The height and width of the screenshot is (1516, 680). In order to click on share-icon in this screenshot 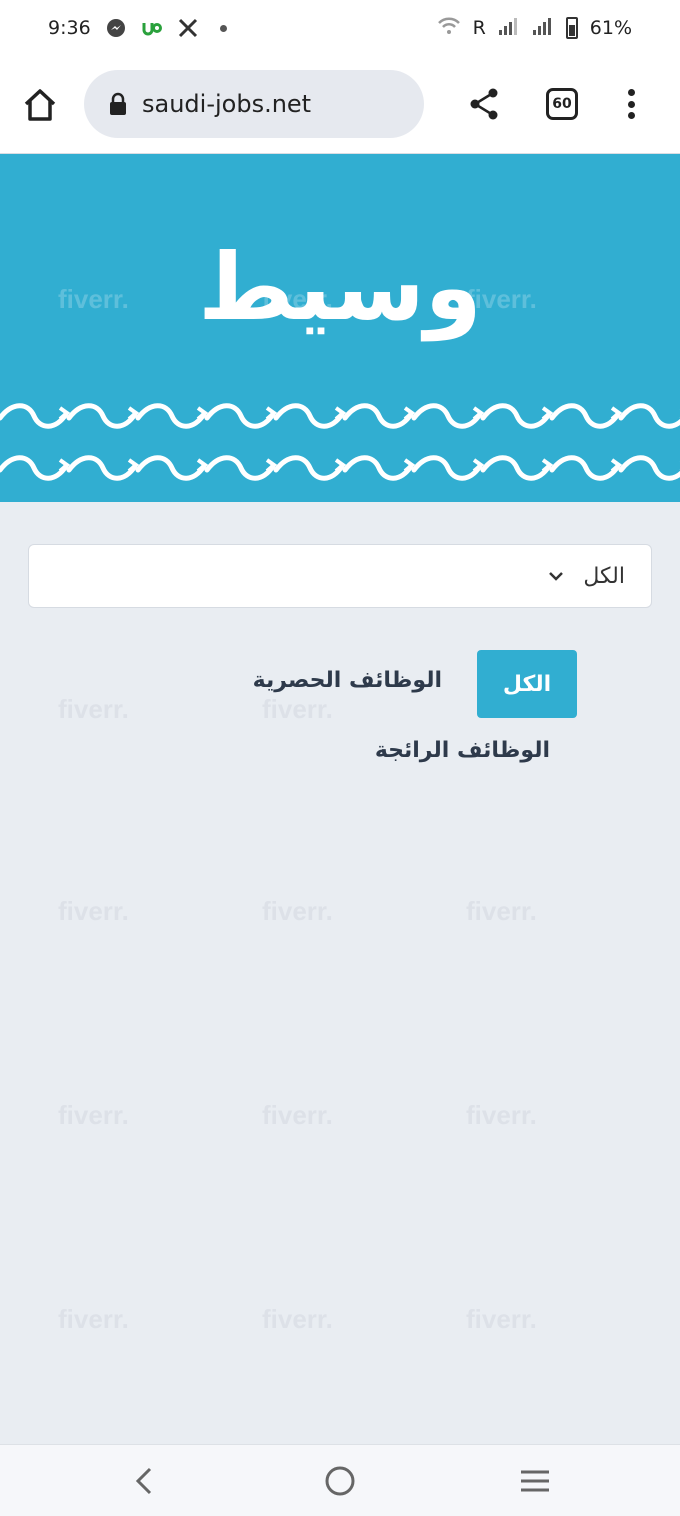, I will do `click(484, 104)`.